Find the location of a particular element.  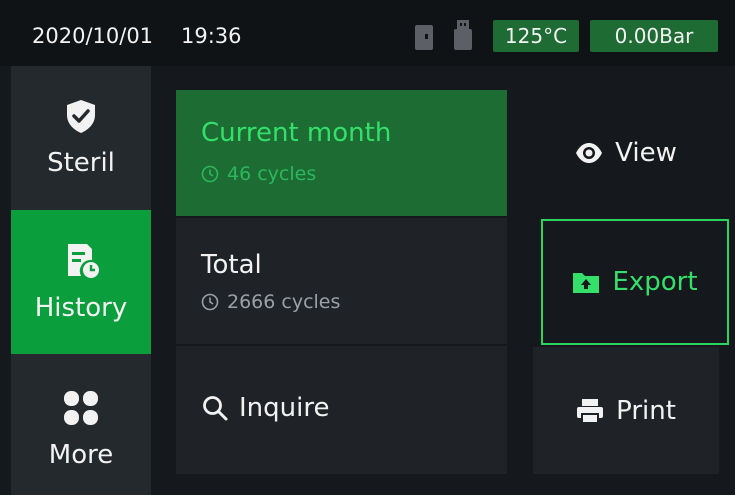

print-button: Print is located at coordinates (626, 410).